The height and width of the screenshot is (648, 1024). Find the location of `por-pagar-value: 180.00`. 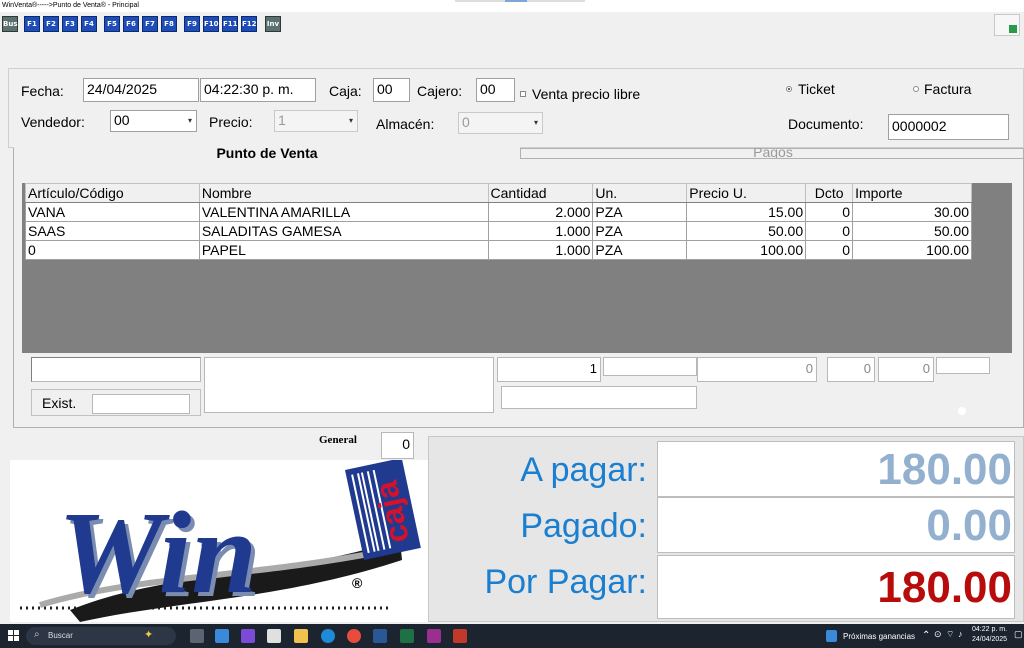

por-pagar-value: 180.00 is located at coordinates (836, 587).